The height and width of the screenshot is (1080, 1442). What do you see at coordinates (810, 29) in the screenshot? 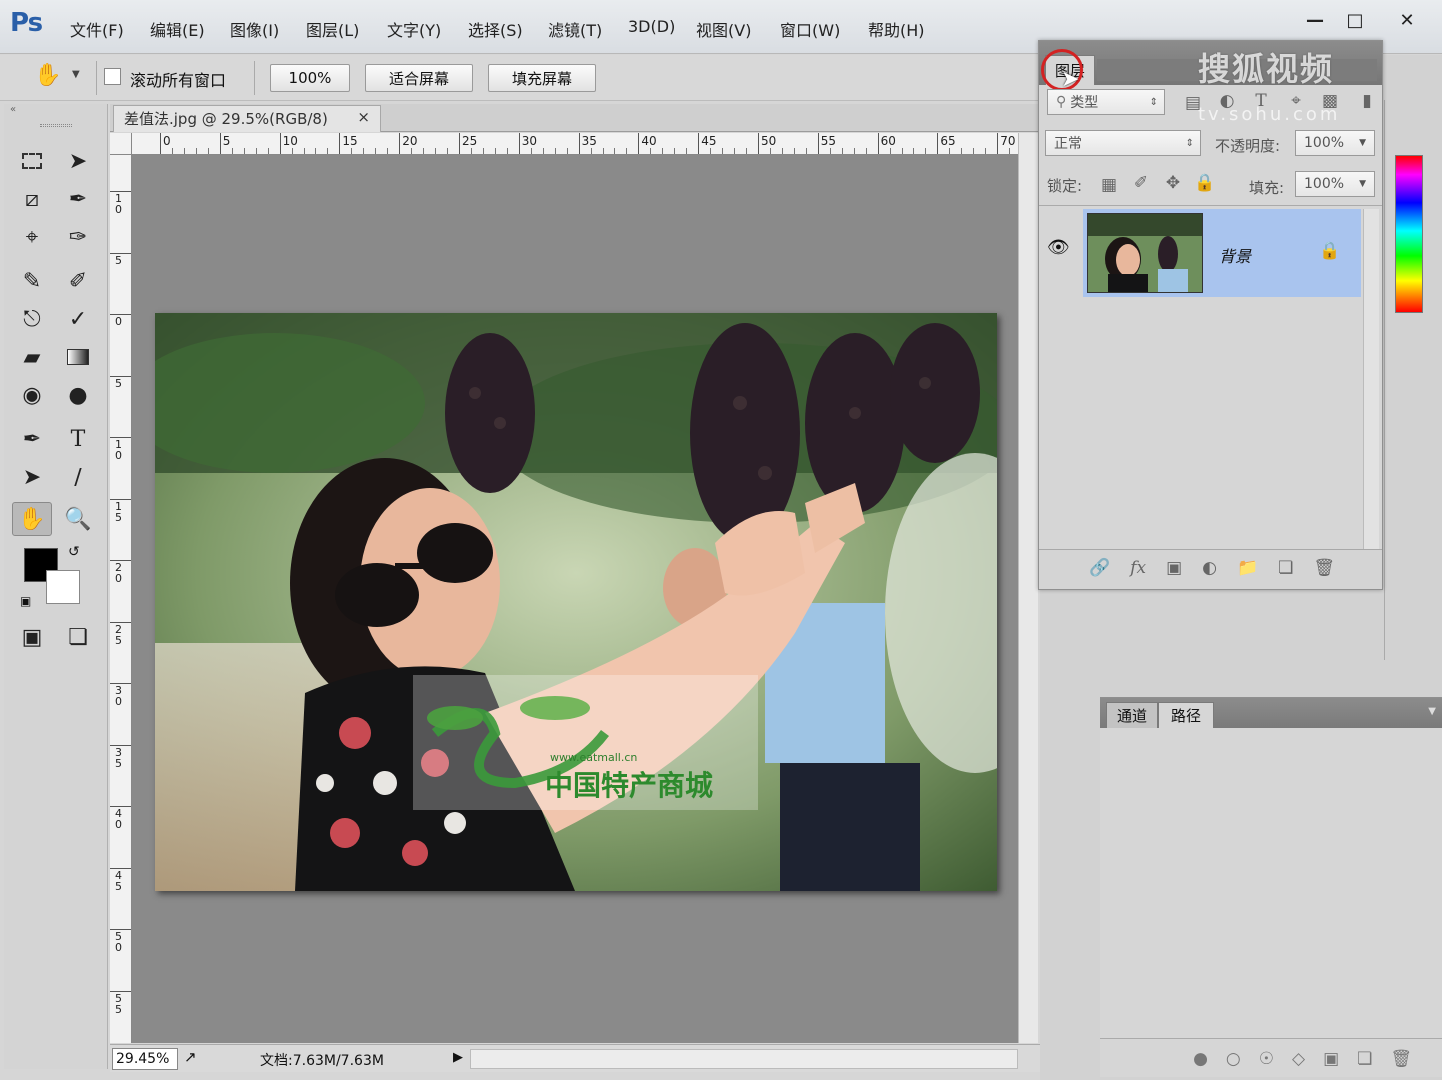
I see `menu-window: 窗口(W)` at bounding box center [810, 29].